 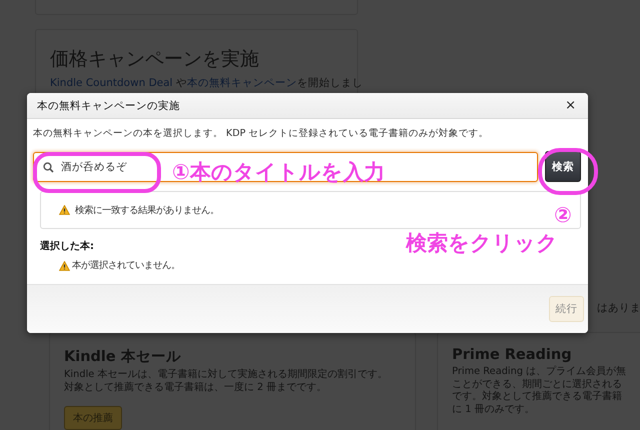 I want to click on dialog-title: 本の無料キャンペーンの実施, so click(x=108, y=105).